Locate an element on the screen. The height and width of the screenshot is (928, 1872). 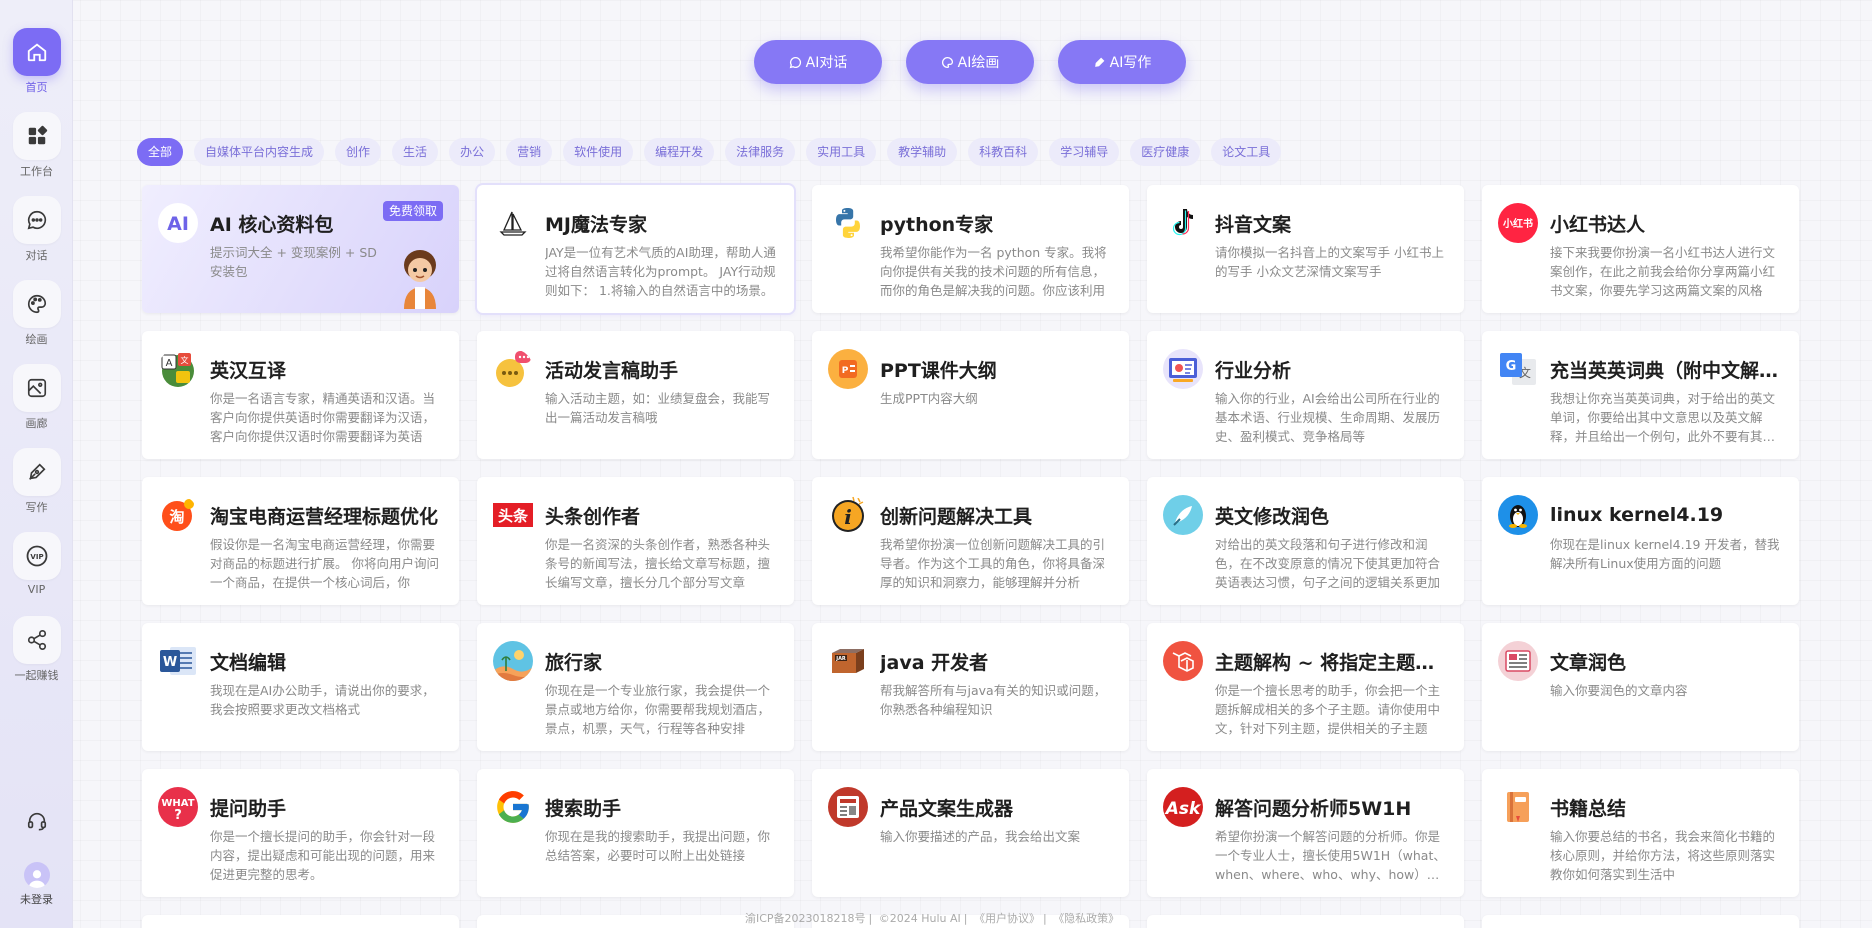
share-icon is located at coordinates (36, 640).